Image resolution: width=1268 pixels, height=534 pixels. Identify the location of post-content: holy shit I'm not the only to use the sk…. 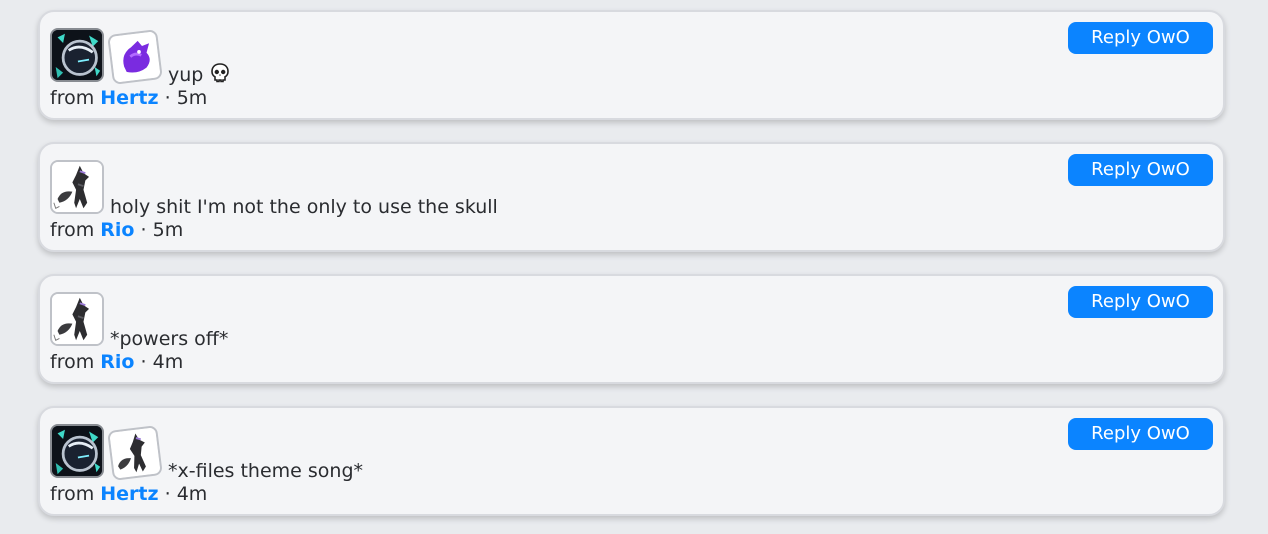
(274, 186).